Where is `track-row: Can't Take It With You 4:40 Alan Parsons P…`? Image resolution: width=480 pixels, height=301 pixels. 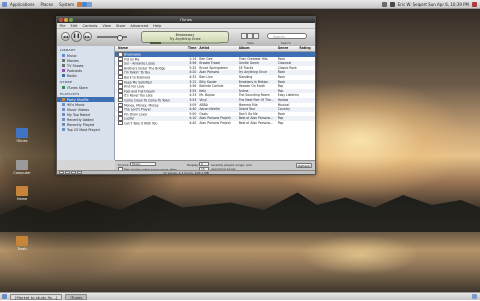
track-row: Can't Take It With You 4:40 Alan Parsons P… is located at coordinates (215, 123).